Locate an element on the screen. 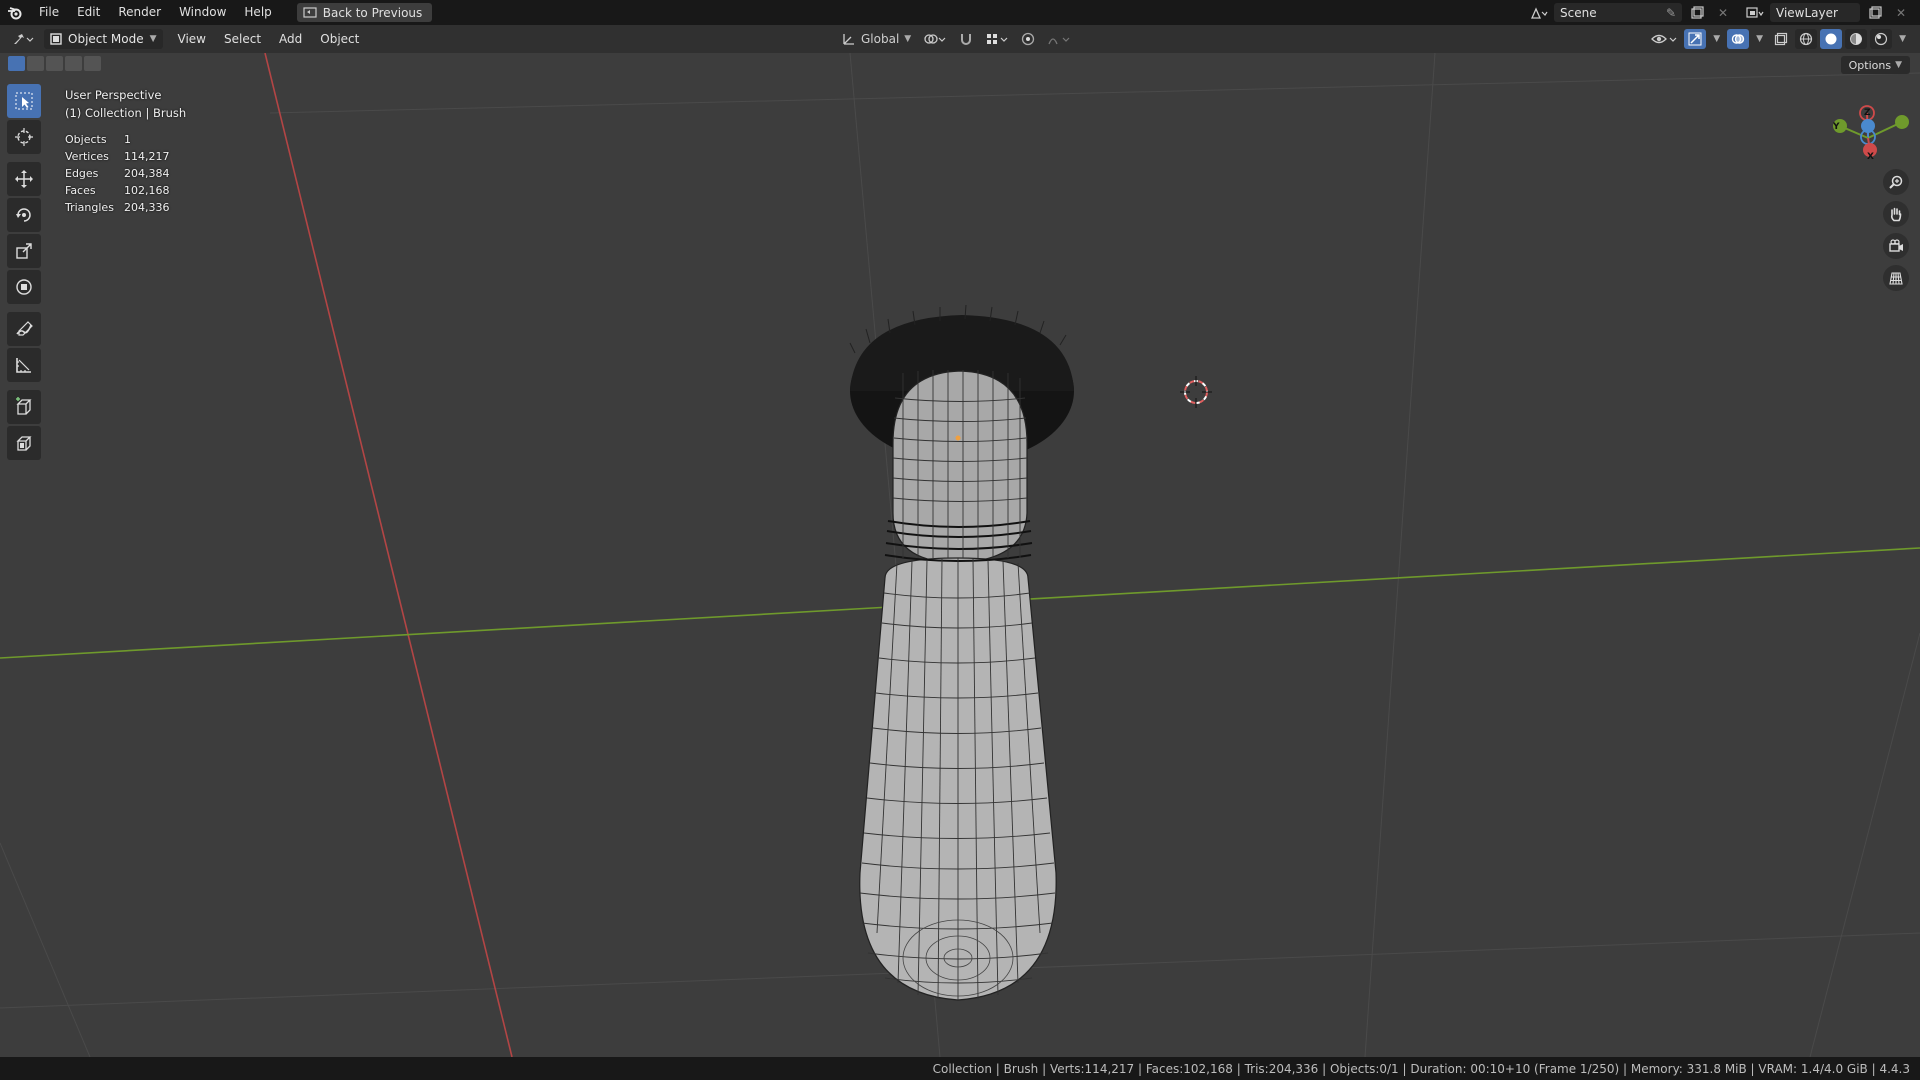 Image resolution: width=1920 pixels, height=1080 pixels. zoom-icon is located at coordinates (1896, 182).